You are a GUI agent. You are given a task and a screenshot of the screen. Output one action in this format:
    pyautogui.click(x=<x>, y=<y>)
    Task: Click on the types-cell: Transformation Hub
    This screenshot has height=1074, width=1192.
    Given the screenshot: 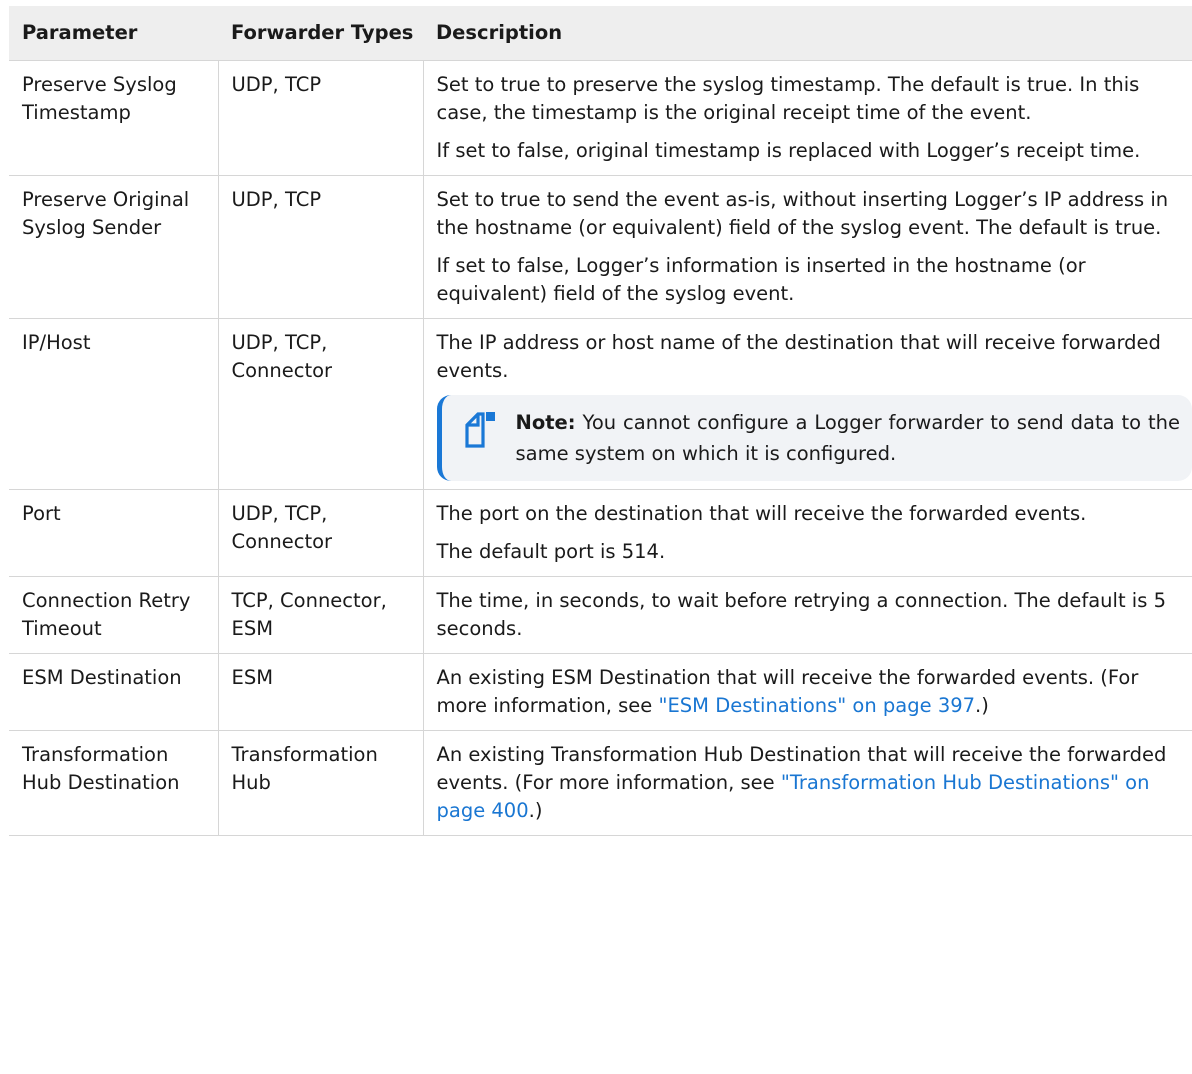 What is the action you would take?
    pyautogui.click(x=321, y=783)
    